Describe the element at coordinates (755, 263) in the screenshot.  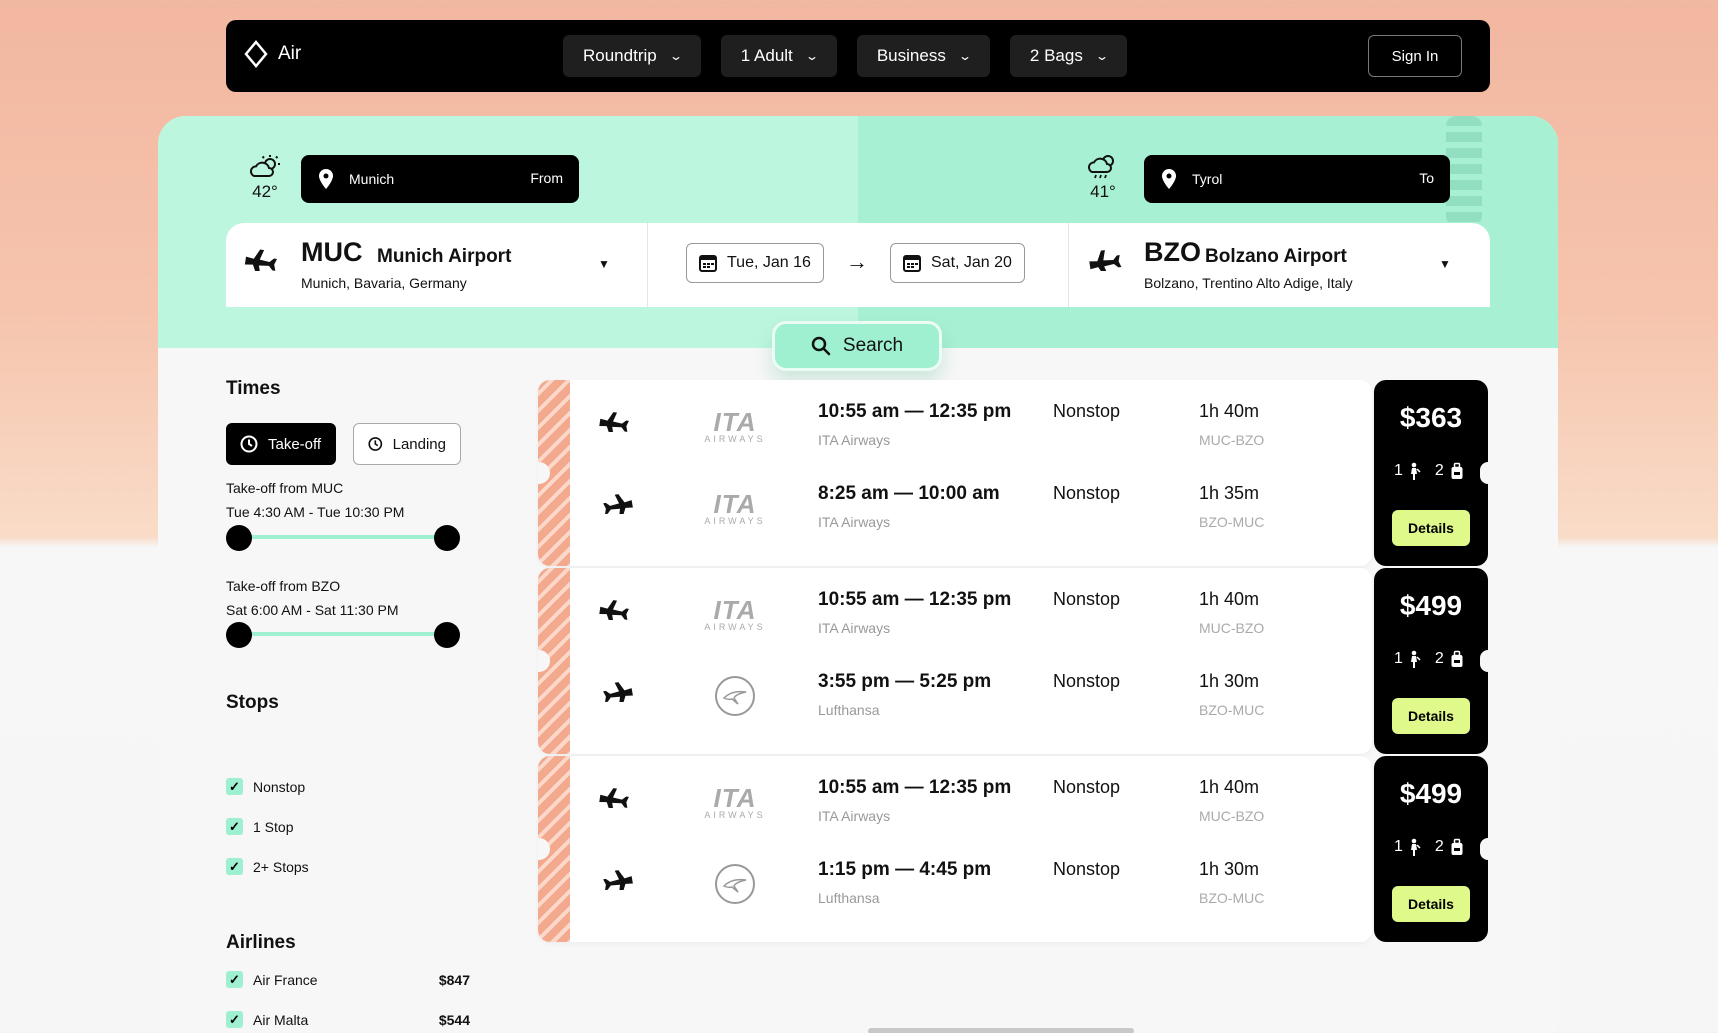
I see `depart-date-picker: Tue, Jan 16` at that location.